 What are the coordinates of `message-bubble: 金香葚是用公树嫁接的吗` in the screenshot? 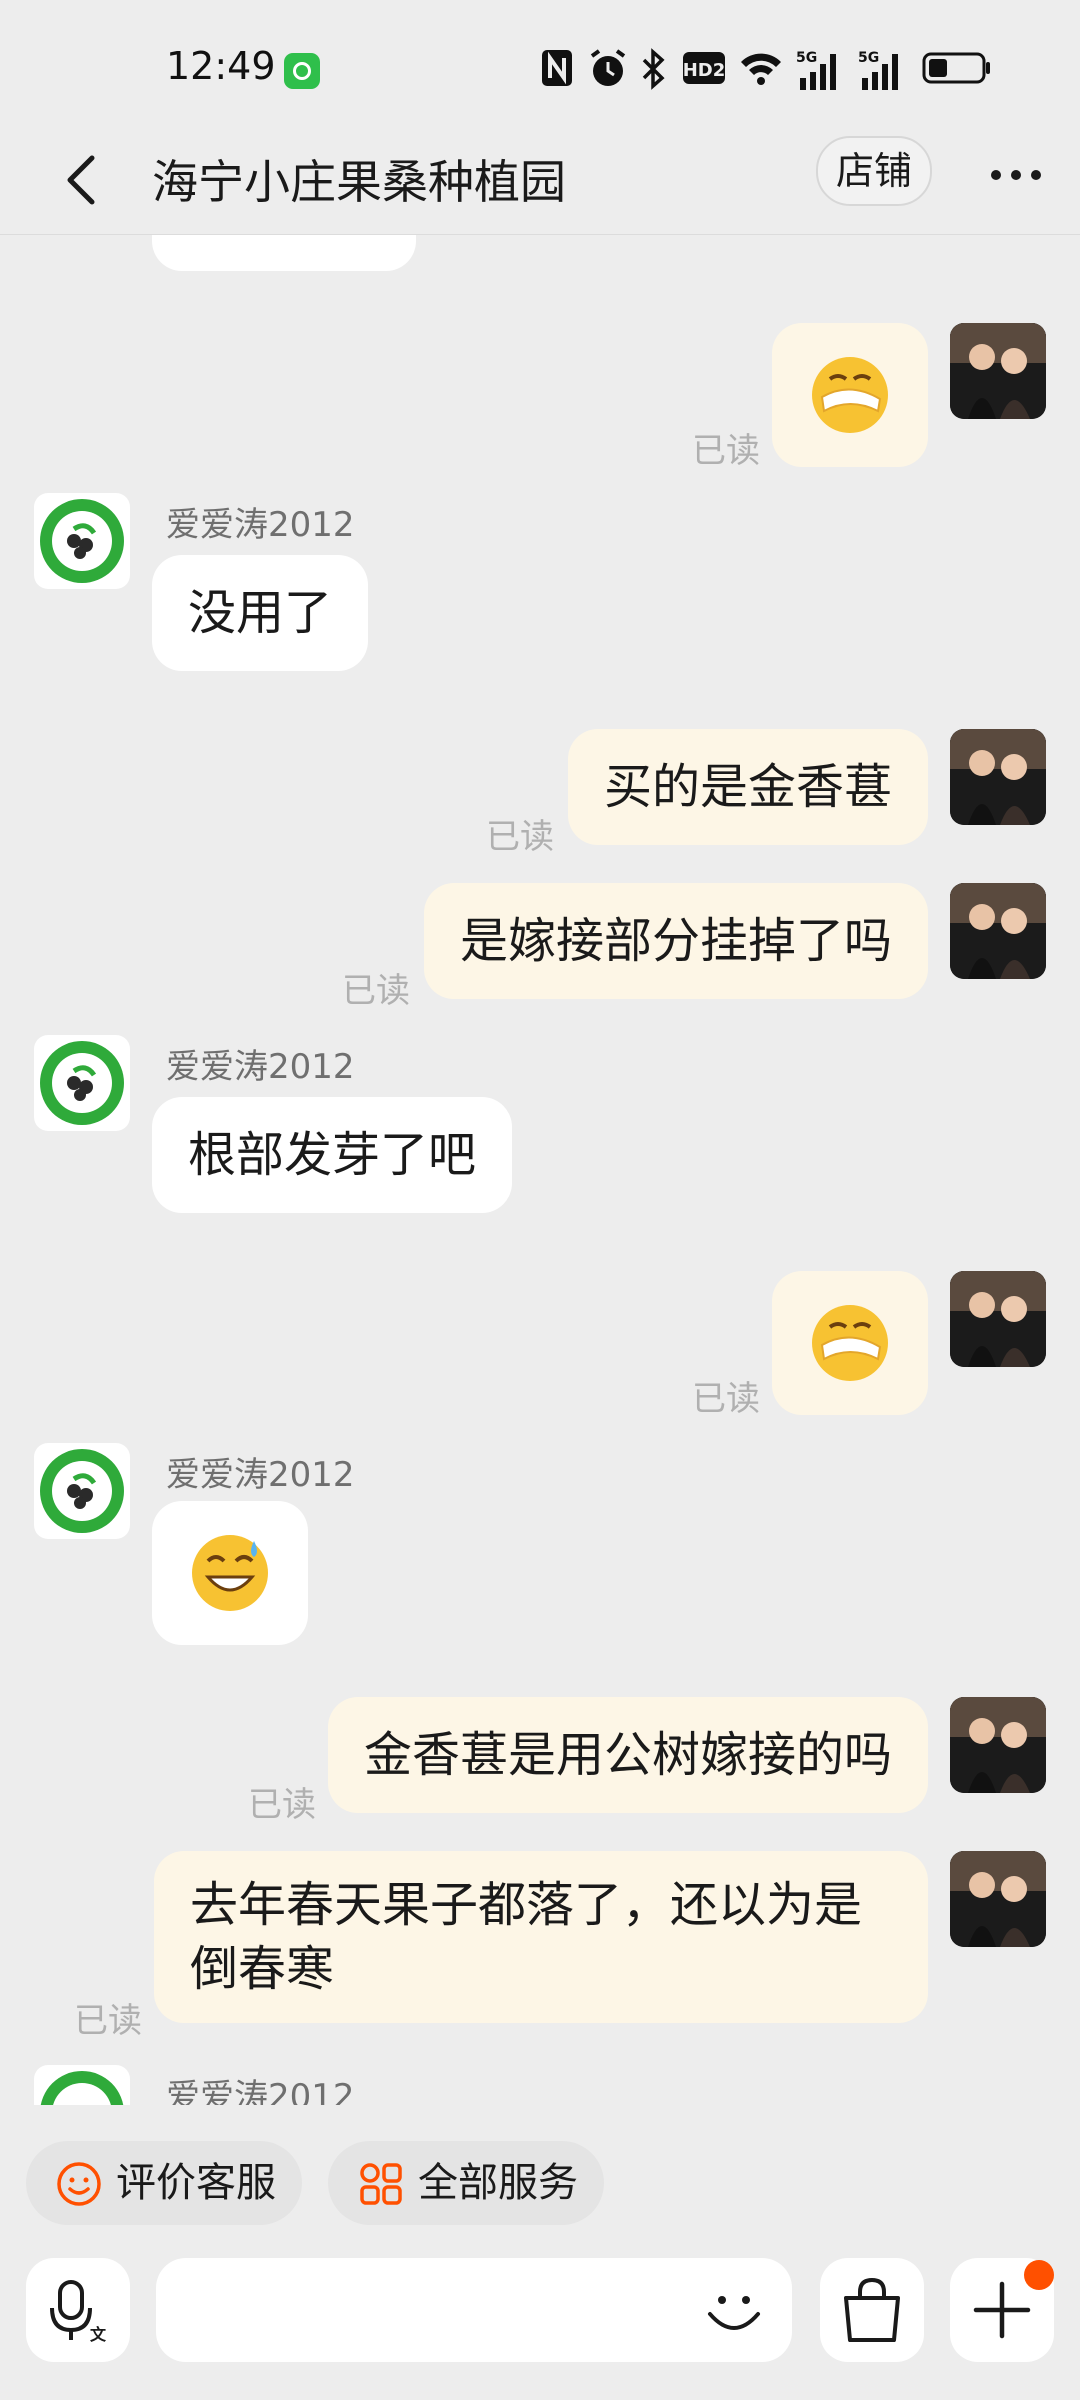 It's located at (627, 1755).